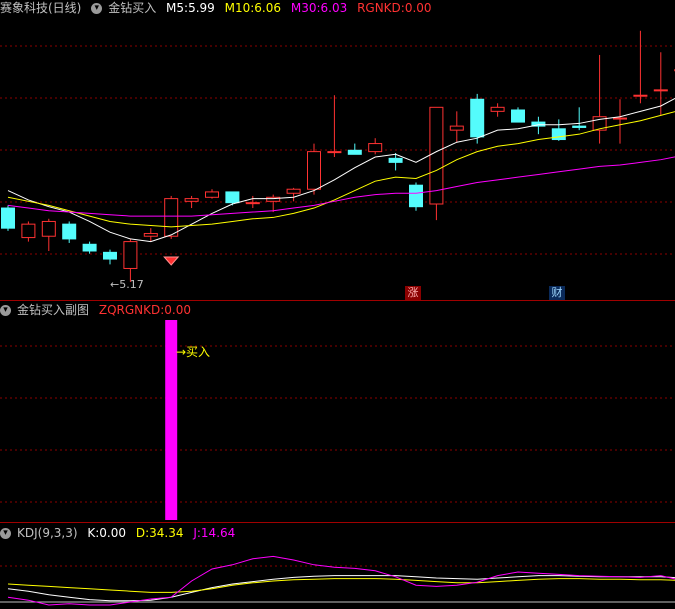  I want to click on buy-signal-label: →买入, so click(193, 352).